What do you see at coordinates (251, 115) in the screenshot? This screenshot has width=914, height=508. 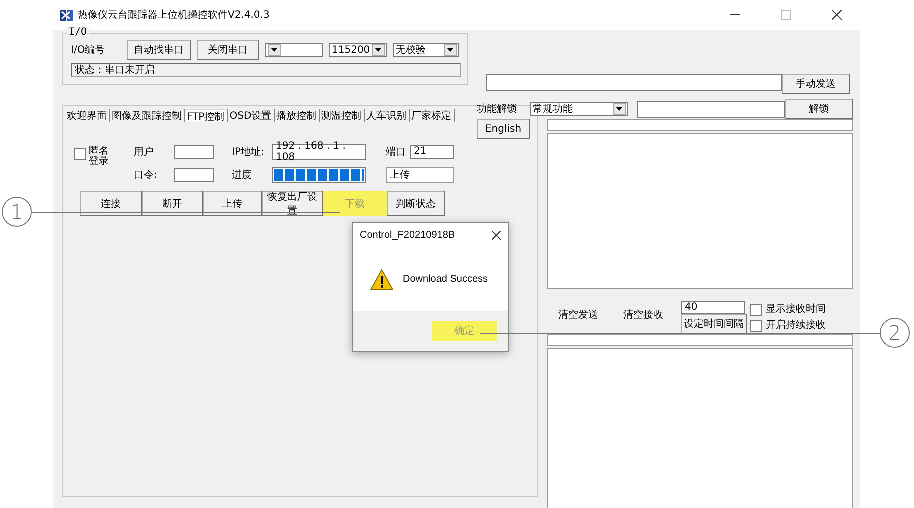 I see `tab: OSD设置` at bounding box center [251, 115].